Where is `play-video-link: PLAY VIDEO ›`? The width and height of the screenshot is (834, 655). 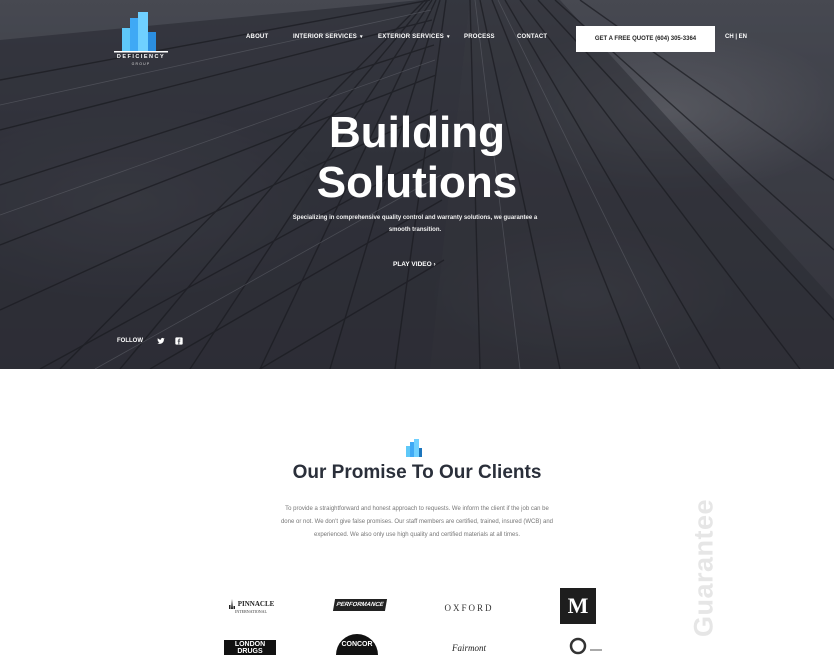
play-video-link: PLAY VIDEO › is located at coordinates (414, 264).